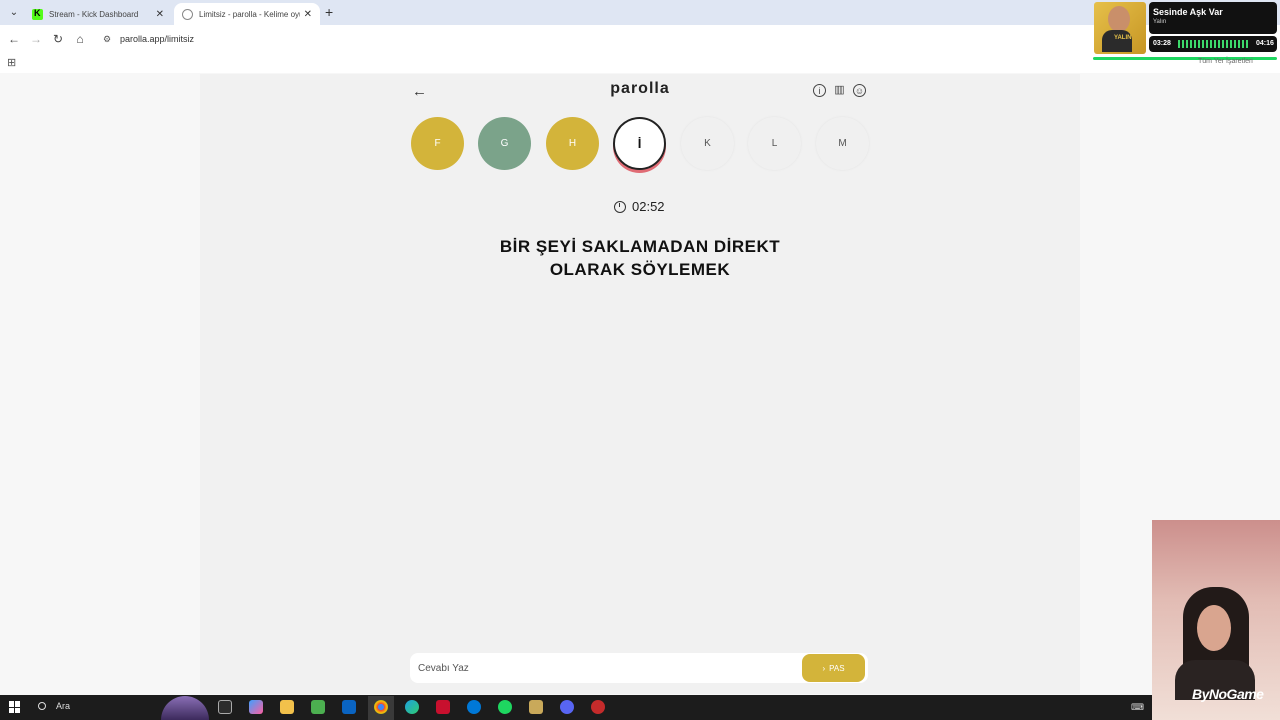  What do you see at coordinates (640, 246) in the screenshot?
I see `question-line-1: BİR ŞEYİ SAKLAMADAN DİREKT` at bounding box center [640, 246].